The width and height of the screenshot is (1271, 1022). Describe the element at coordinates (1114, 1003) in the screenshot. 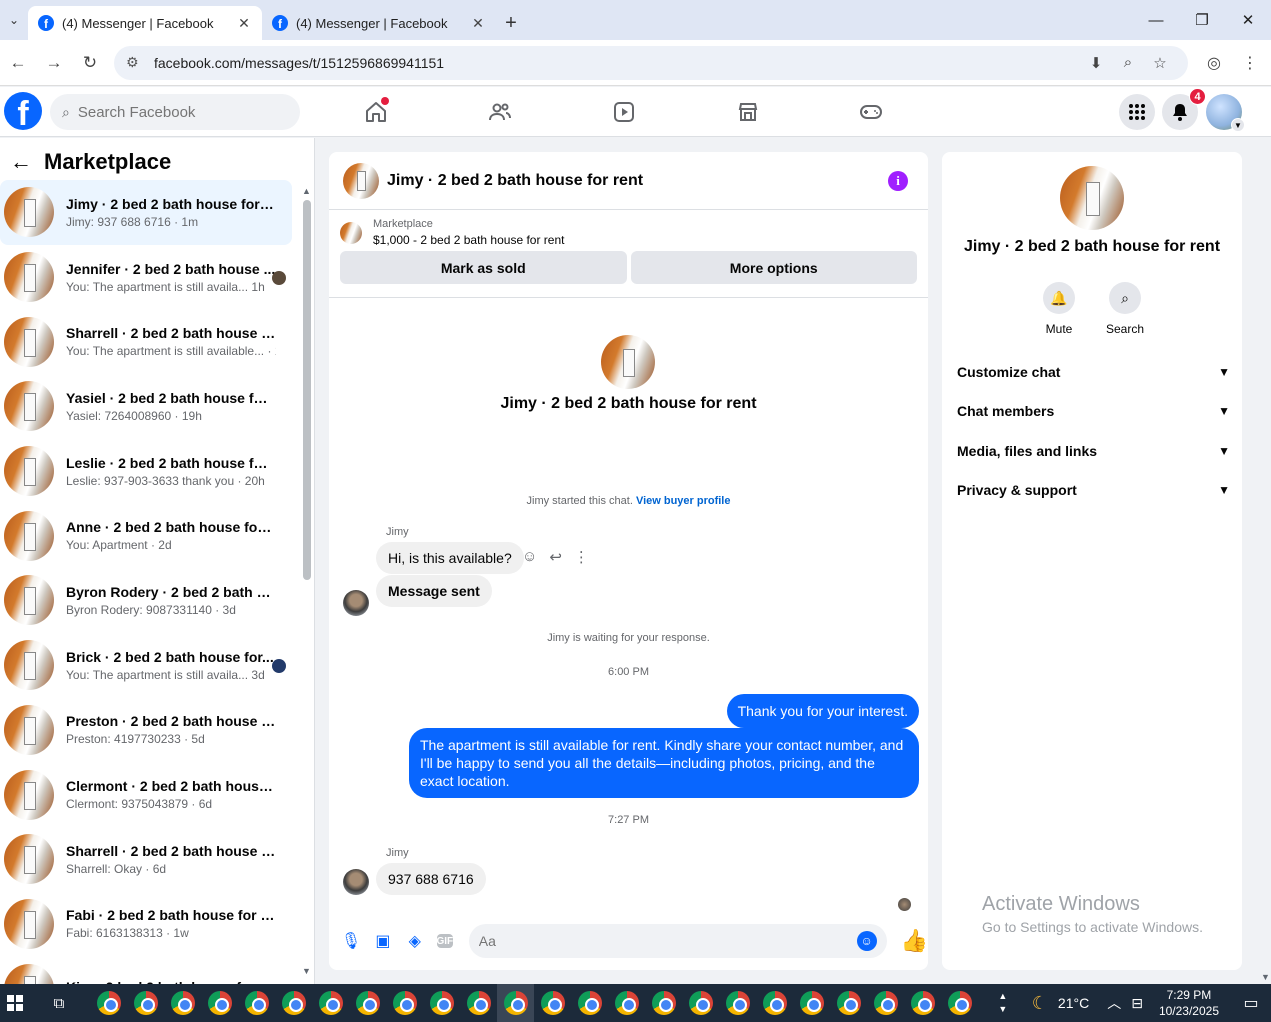

I see `show-hidden-icons-icon: ︿` at that location.